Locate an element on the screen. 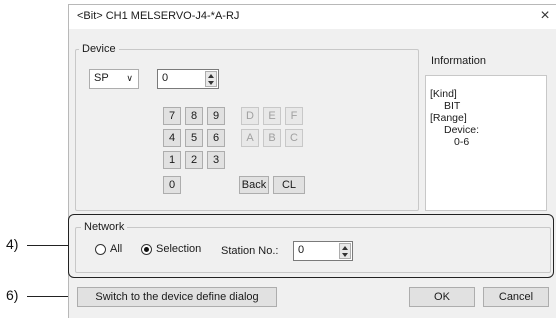  chevron-down-icon: ∨ is located at coordinates (129, 78).